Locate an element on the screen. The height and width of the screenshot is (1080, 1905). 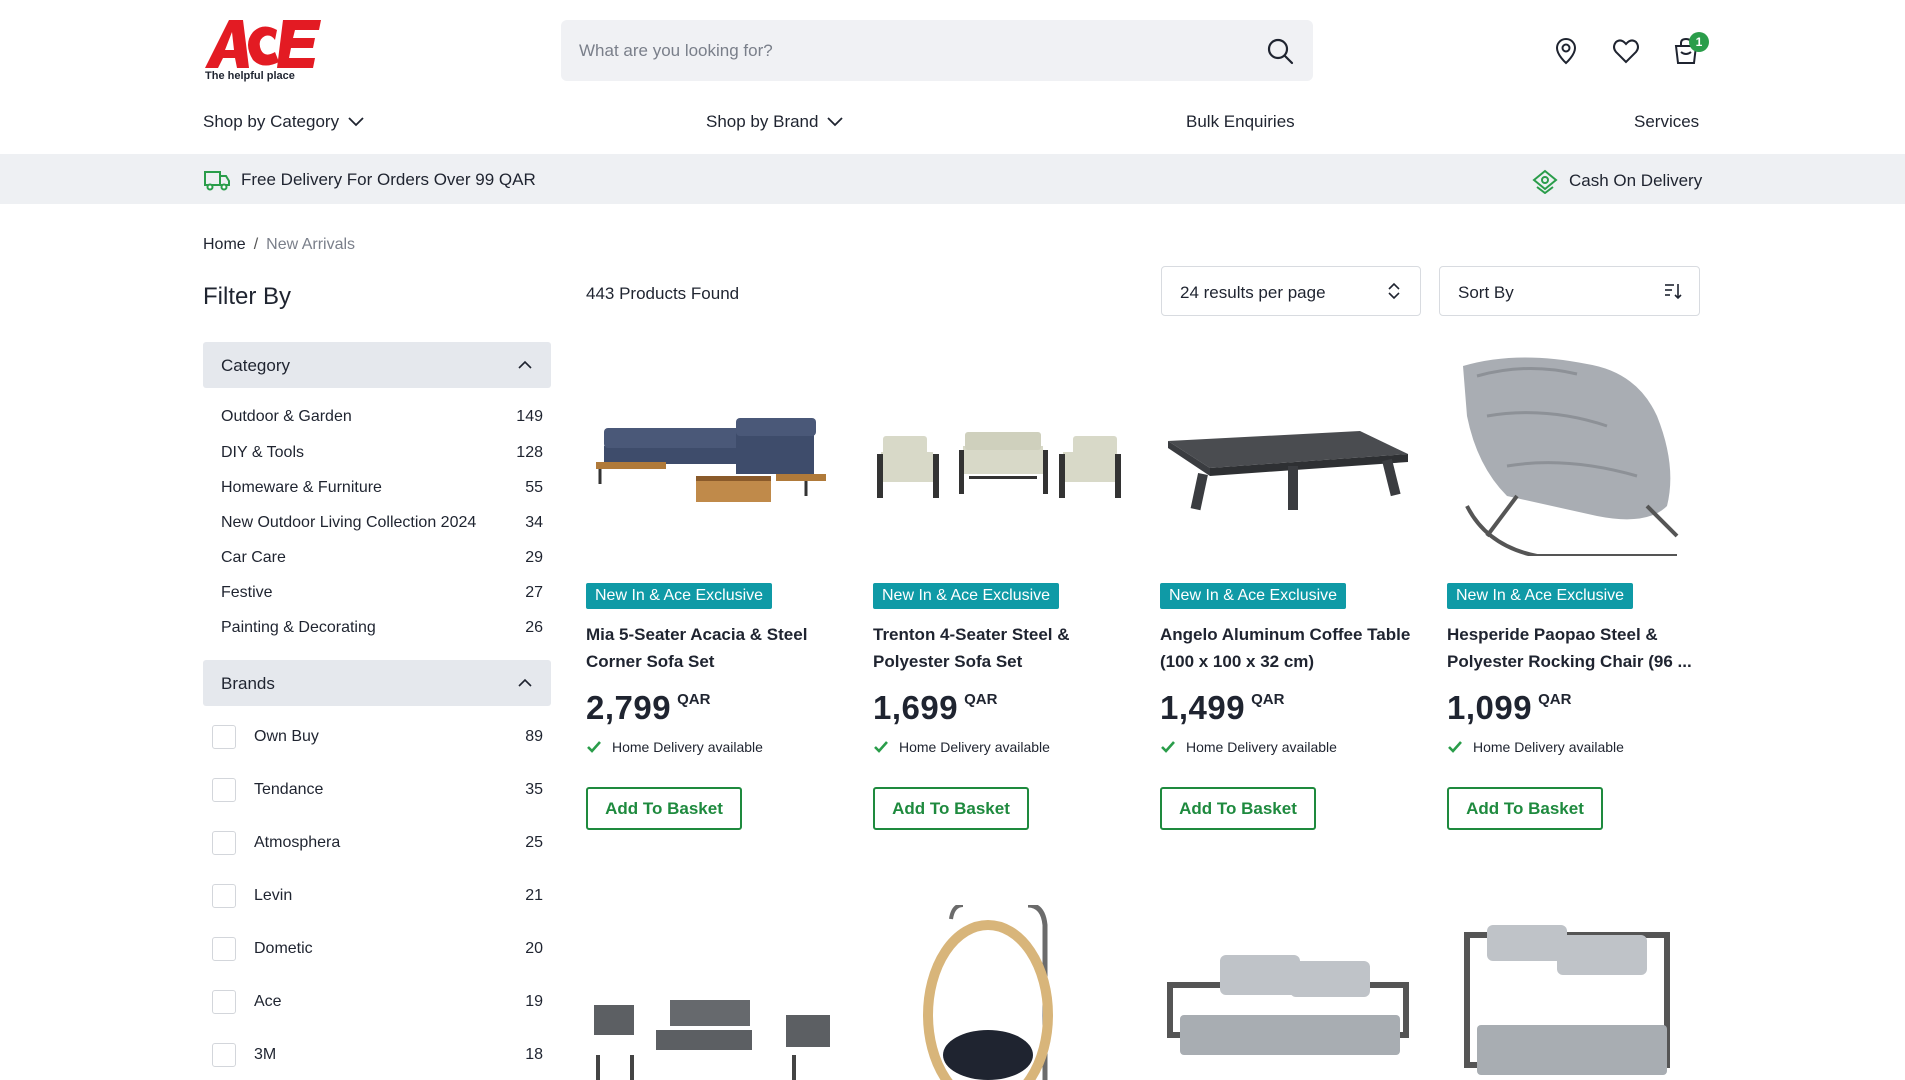
category-item: Festive 27 is located at coordinates (382, 593).